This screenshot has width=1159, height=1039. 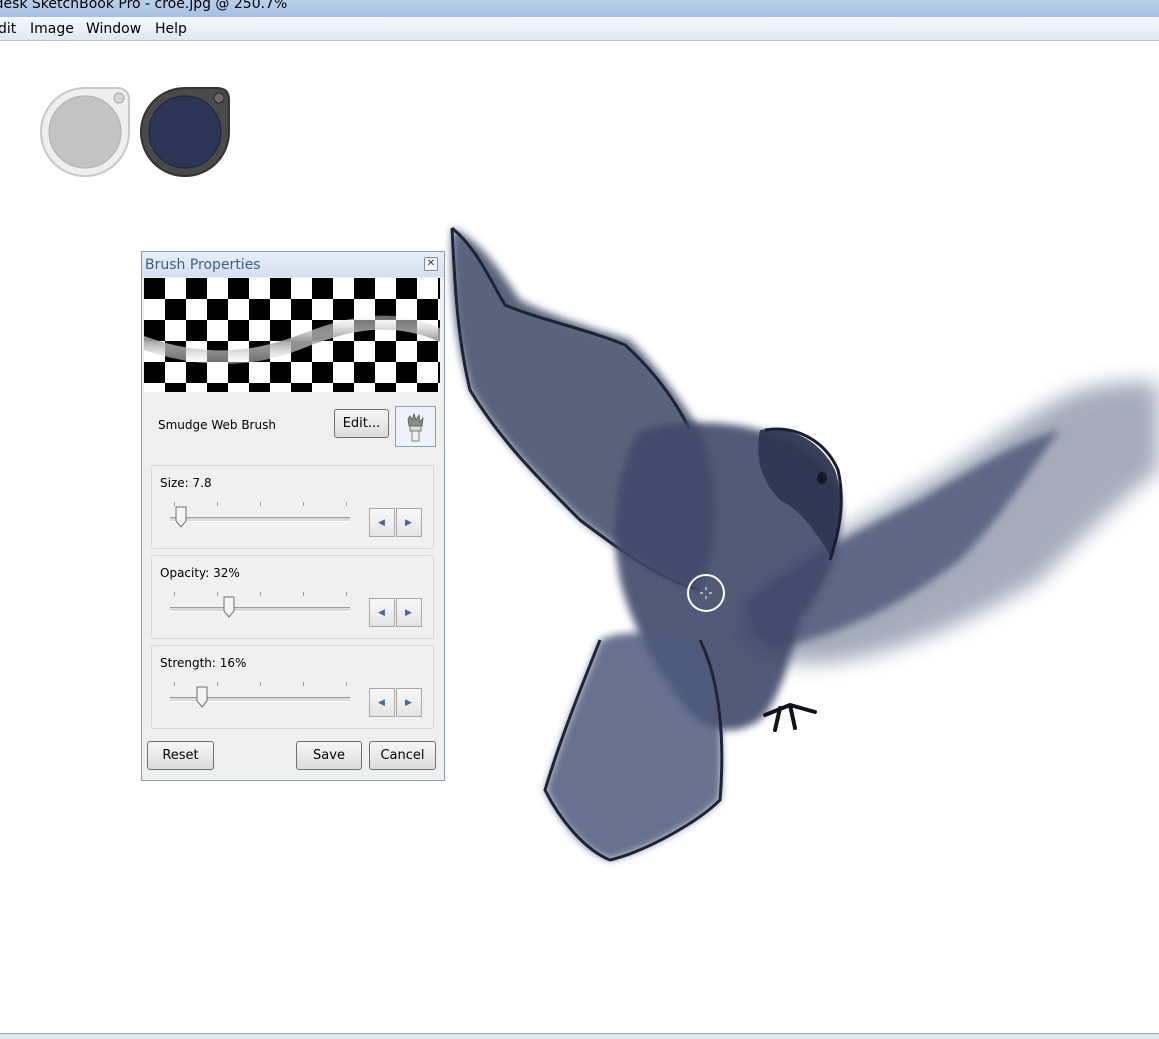 What do you see at coordinates (171, 29) in the screenshot?
I see `menu-help: Help` at bounding box center [171, 29].